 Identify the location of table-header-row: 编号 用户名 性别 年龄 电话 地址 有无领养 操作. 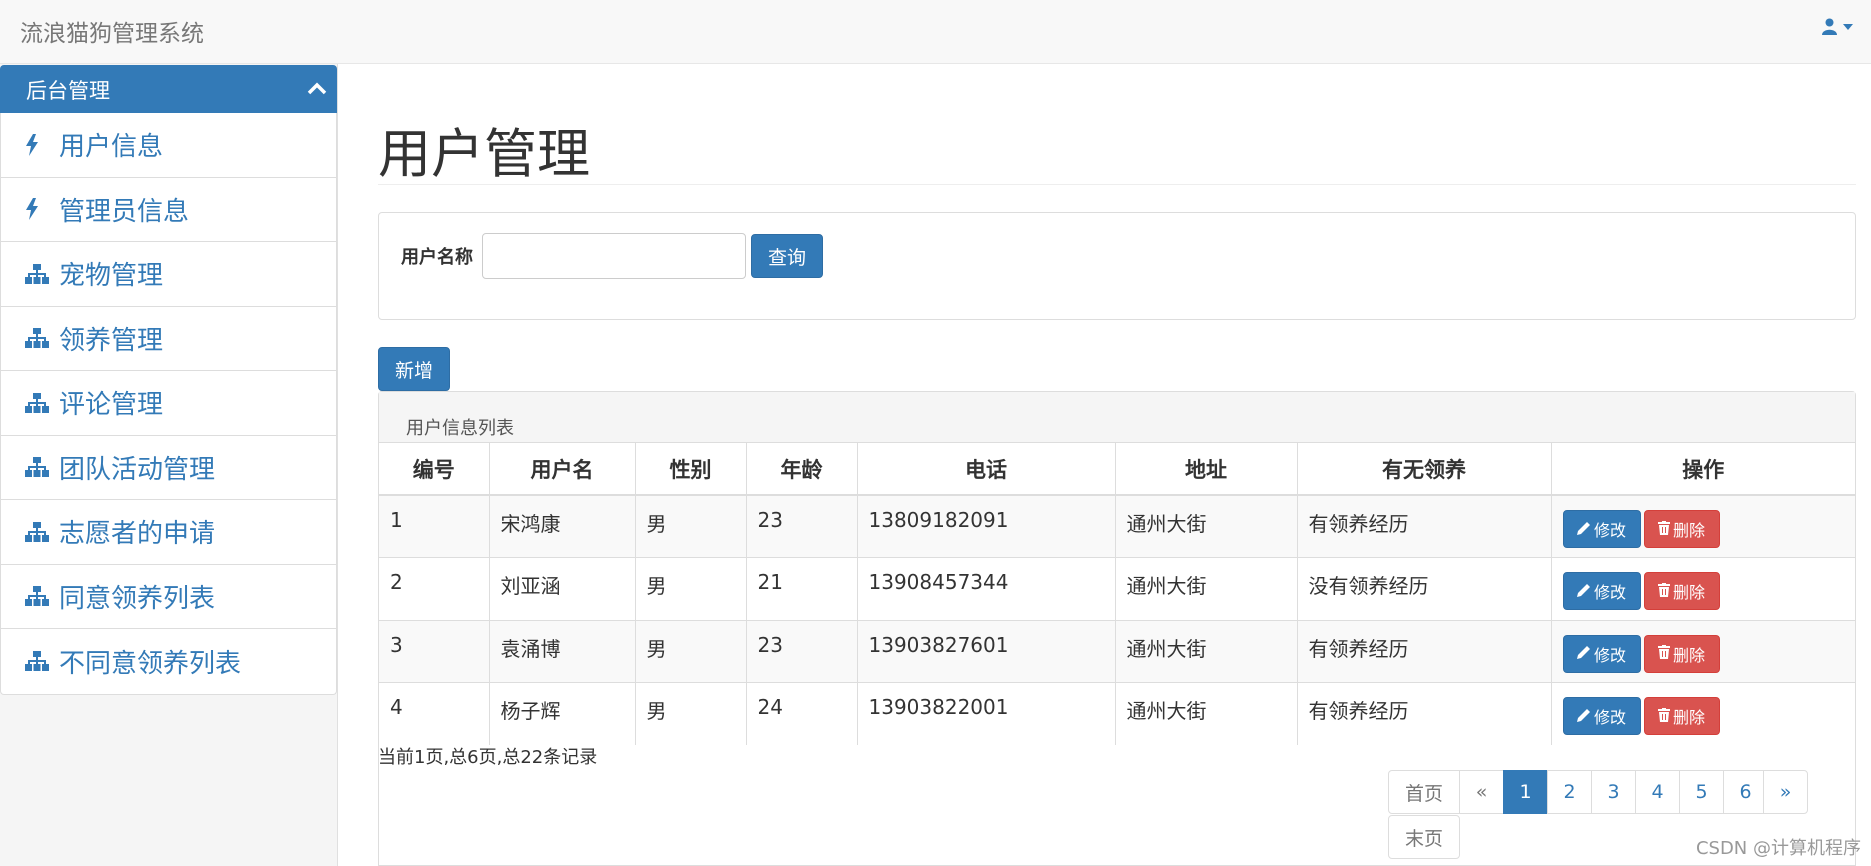
(1117, 469).